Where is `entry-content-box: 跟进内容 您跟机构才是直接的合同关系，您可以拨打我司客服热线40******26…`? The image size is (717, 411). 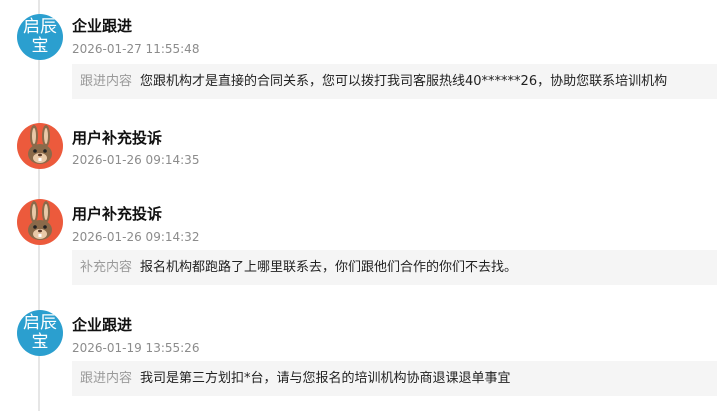
entry-content-box: 跟进内容 您跟机构才是直接的合同关系，您可以拨打我司客服热线40******26… is located at coordinates (394, 81).